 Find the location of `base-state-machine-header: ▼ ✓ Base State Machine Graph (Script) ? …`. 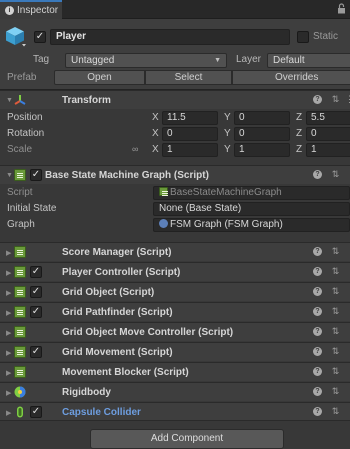

base-state-machine-header: ▼ ✓ Base State Machine Graph (Script) ? … is located at coordinates (175, 174).